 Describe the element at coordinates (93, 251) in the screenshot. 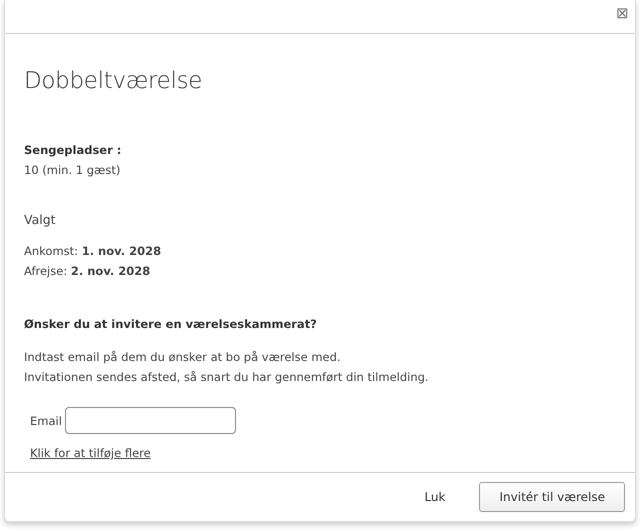

I see `date-line: Ankomst: 1. nov. 2028` at that location.